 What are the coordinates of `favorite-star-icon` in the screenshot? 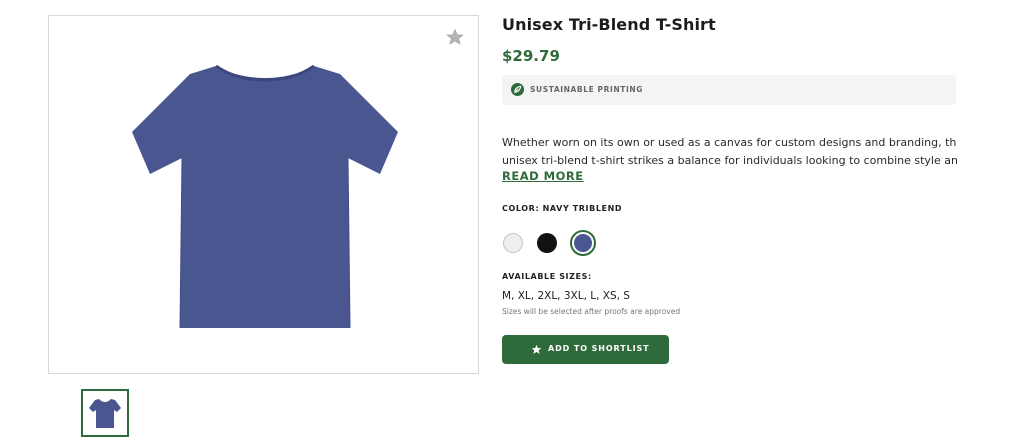 It's located at (455, 37).